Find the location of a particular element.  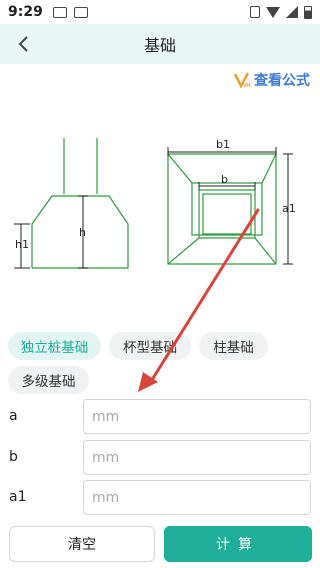

field-row-a1: a1 is located at coordinates (160, 498).